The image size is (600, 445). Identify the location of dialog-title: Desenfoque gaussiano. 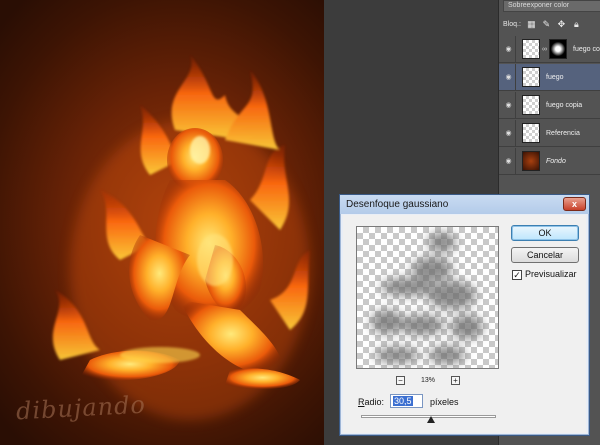
(397, 204).